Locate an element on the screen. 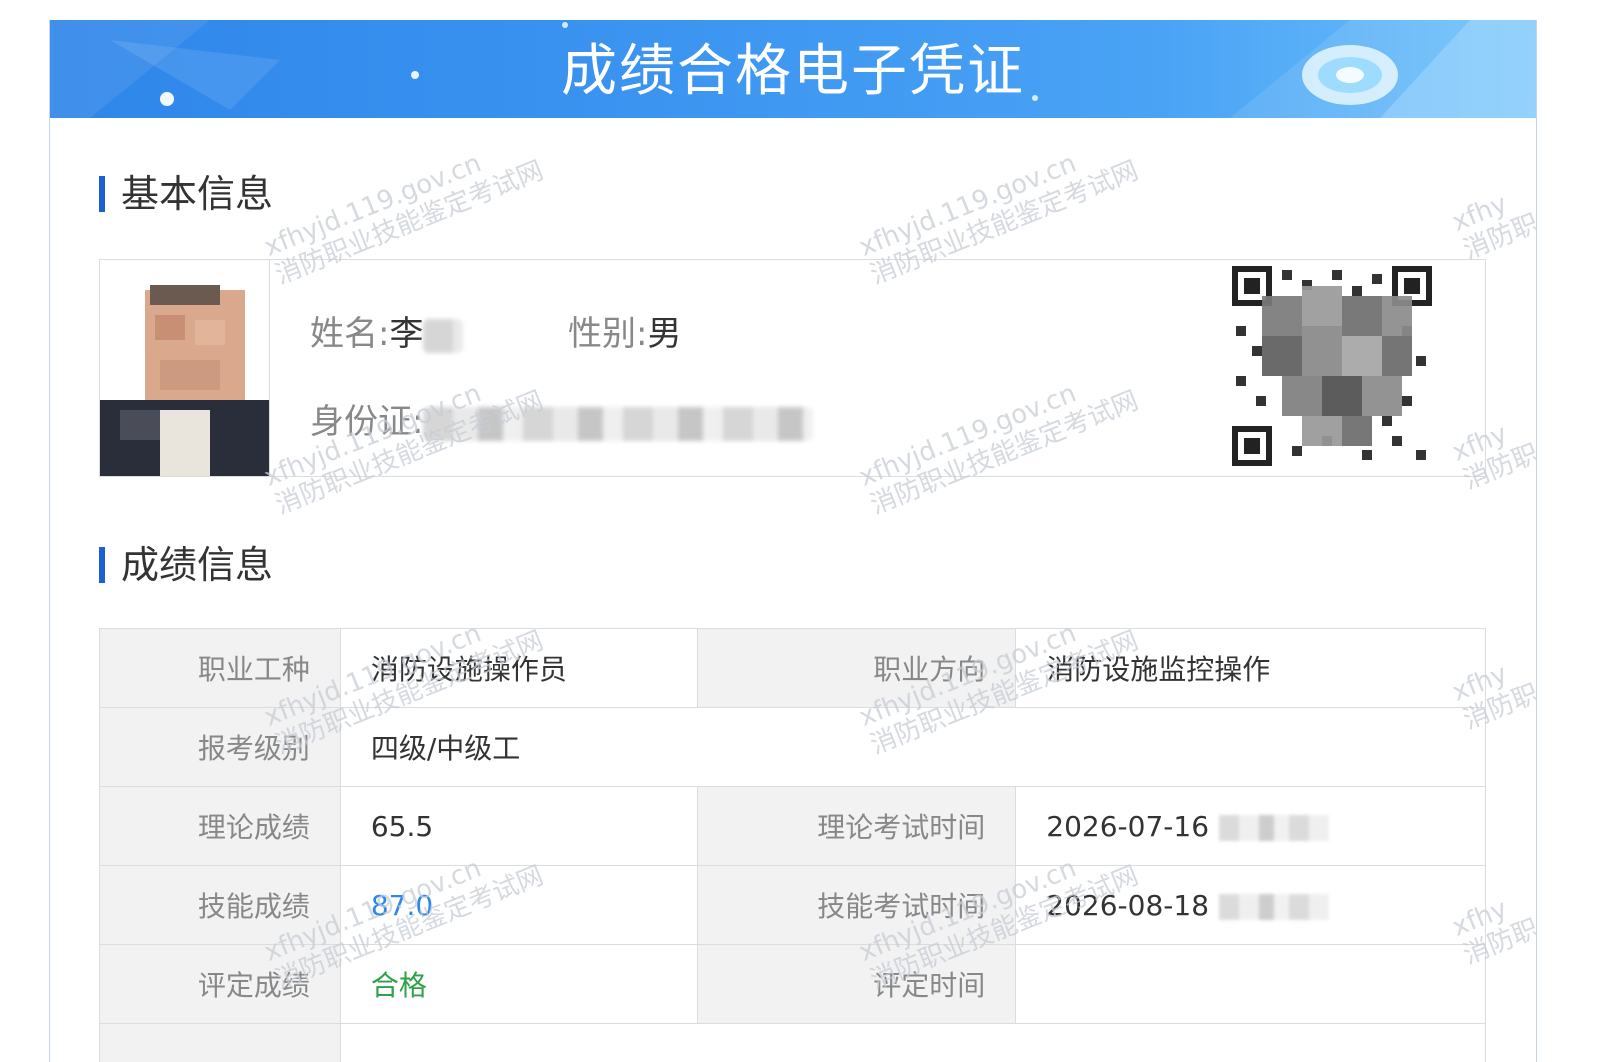 The height and width of the screenshot is (1062, 1602). section-title-basic: 基本信息 is located at coordinates (186, 194).